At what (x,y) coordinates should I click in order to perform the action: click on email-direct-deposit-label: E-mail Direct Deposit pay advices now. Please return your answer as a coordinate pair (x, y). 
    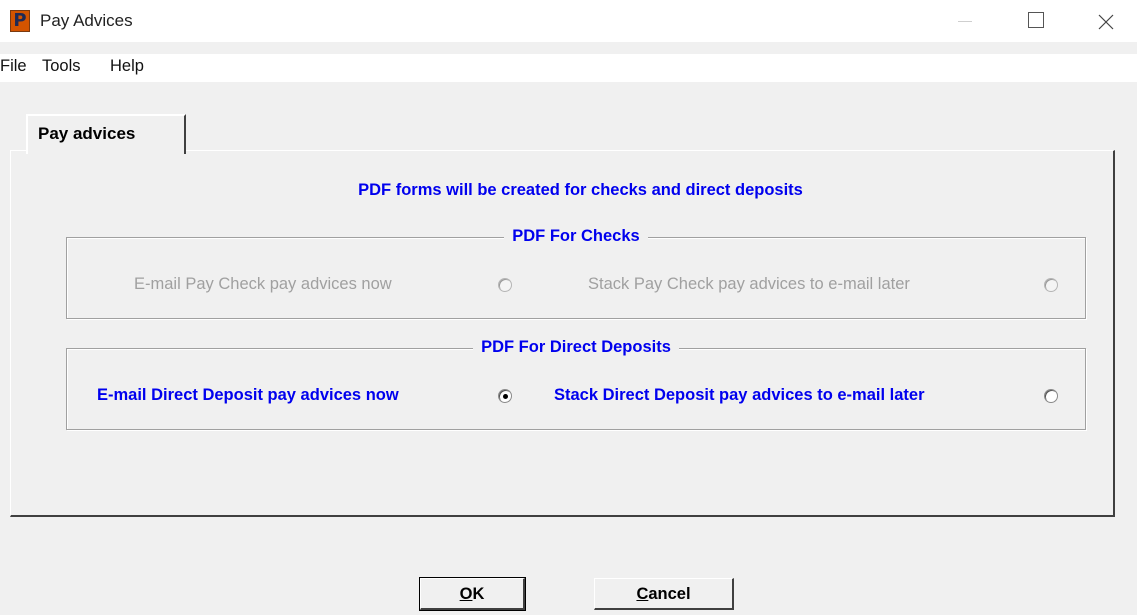
    Looking at the image, I should click on (248, 395).